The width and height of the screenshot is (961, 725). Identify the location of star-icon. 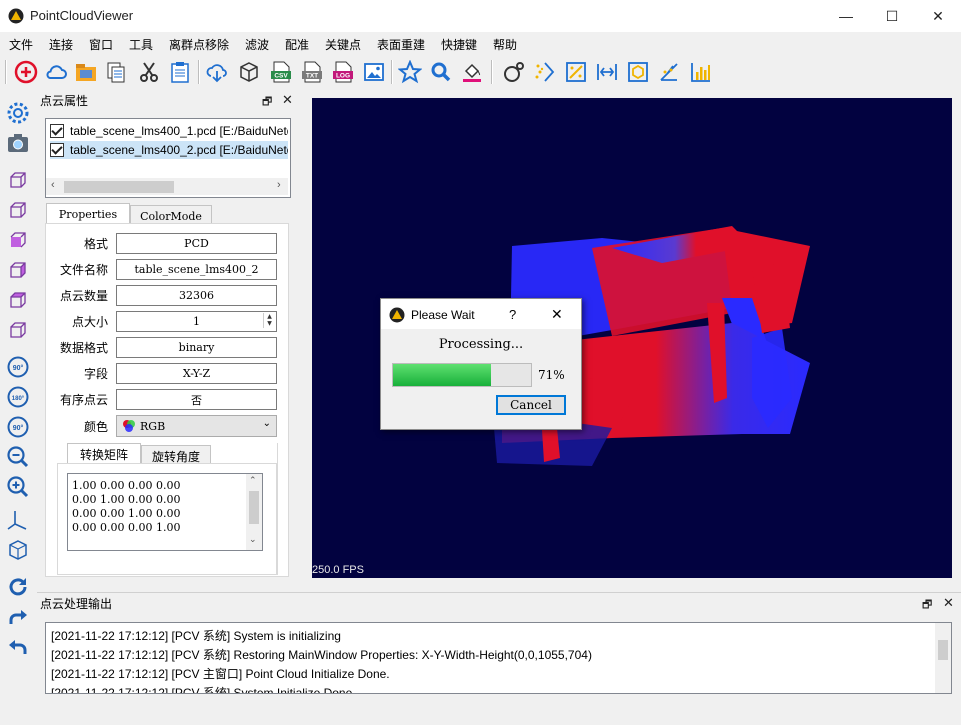
(410, 72).